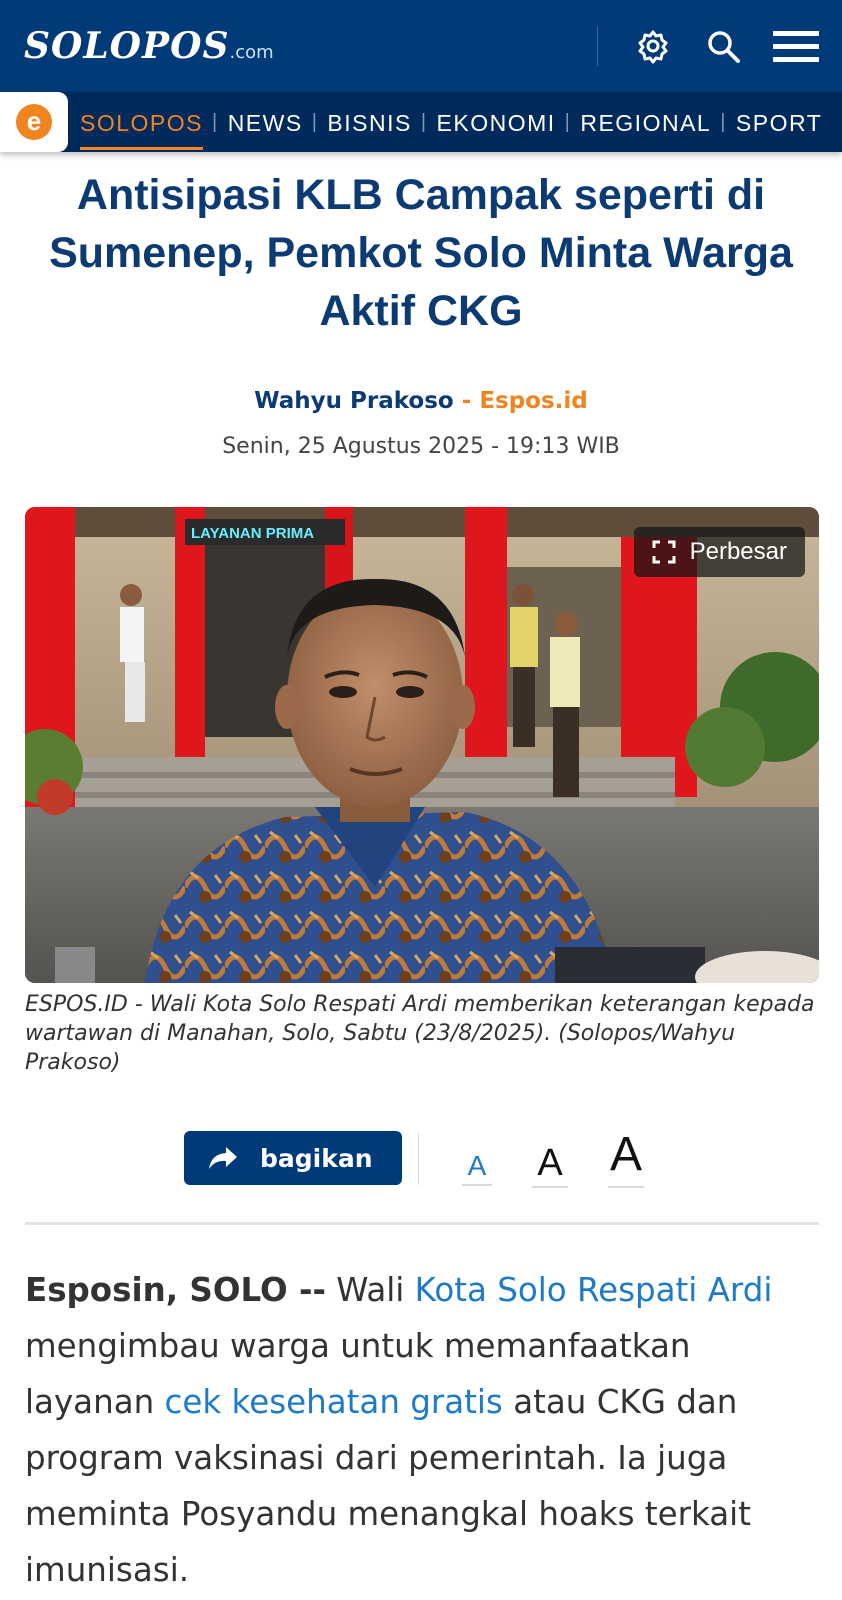 The width and height of the screenshot is (842, 1600). I want to click on publish-date: Senin, 25 Agustus 2025 - 19:13 WIB, so click(421, 446).